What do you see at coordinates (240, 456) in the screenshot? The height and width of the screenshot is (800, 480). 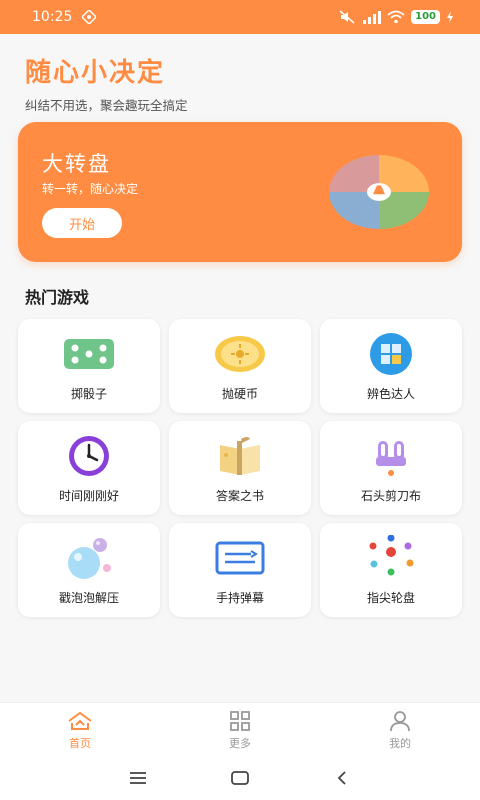 I see `book-icon` at bounding box center [240, 456].